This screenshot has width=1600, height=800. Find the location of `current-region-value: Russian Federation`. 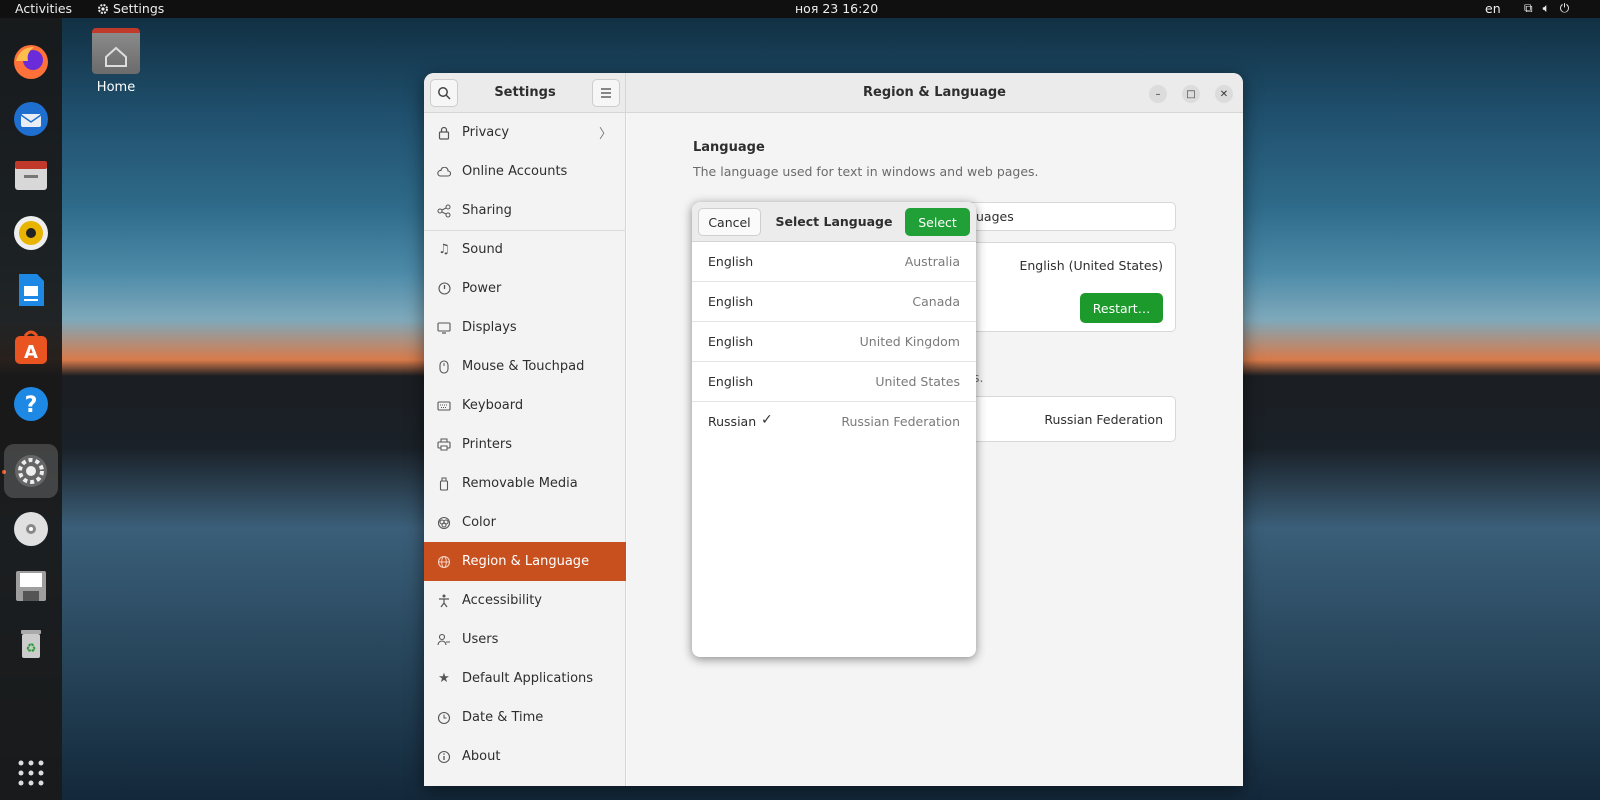

current-region-value: Russian Federation is located at coordinates (1103, 419).